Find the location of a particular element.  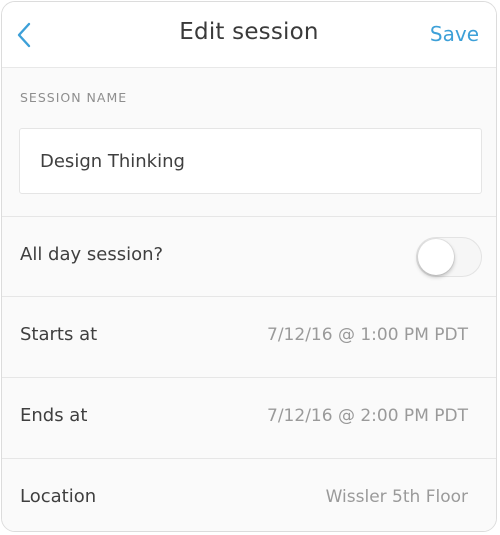

starts-at-value: 7/12/16 @ 1:00 PM PDT is located at coordinates (367, 335).